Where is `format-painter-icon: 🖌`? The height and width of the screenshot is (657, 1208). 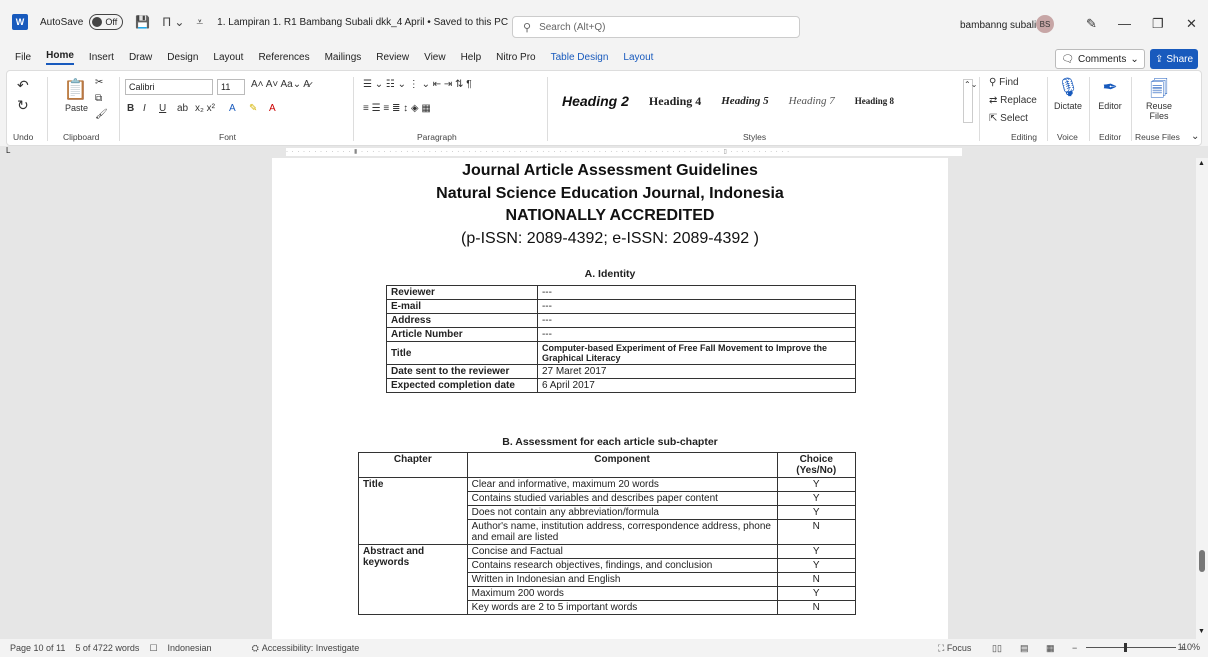
format-painter-icon: 🖌 is located at coordinates (101, 114).